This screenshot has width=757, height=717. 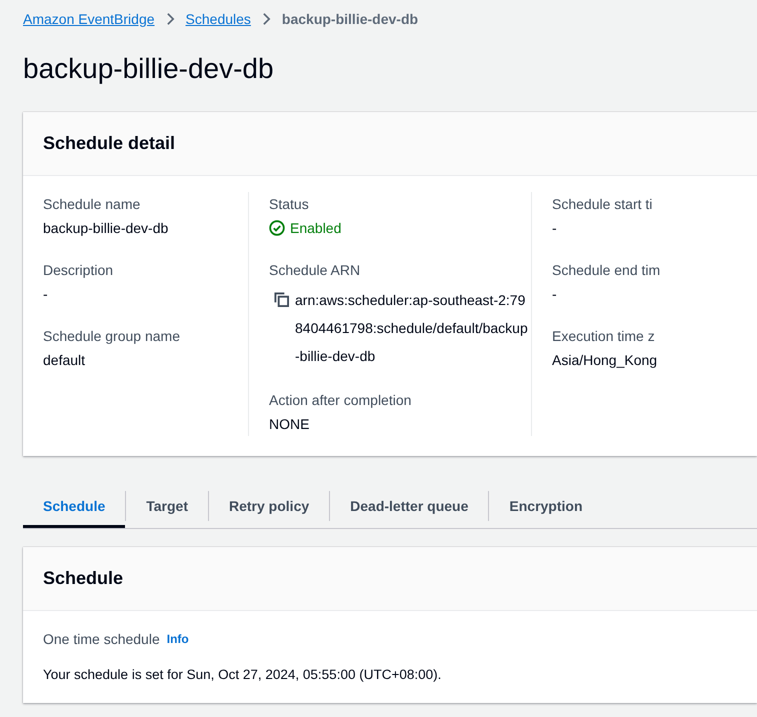 What do you see at coordinates (350, 19) in the screenshot?
I see `breadcrumb-current: backup-billie-dev-db` at bounding box center [350, 19].